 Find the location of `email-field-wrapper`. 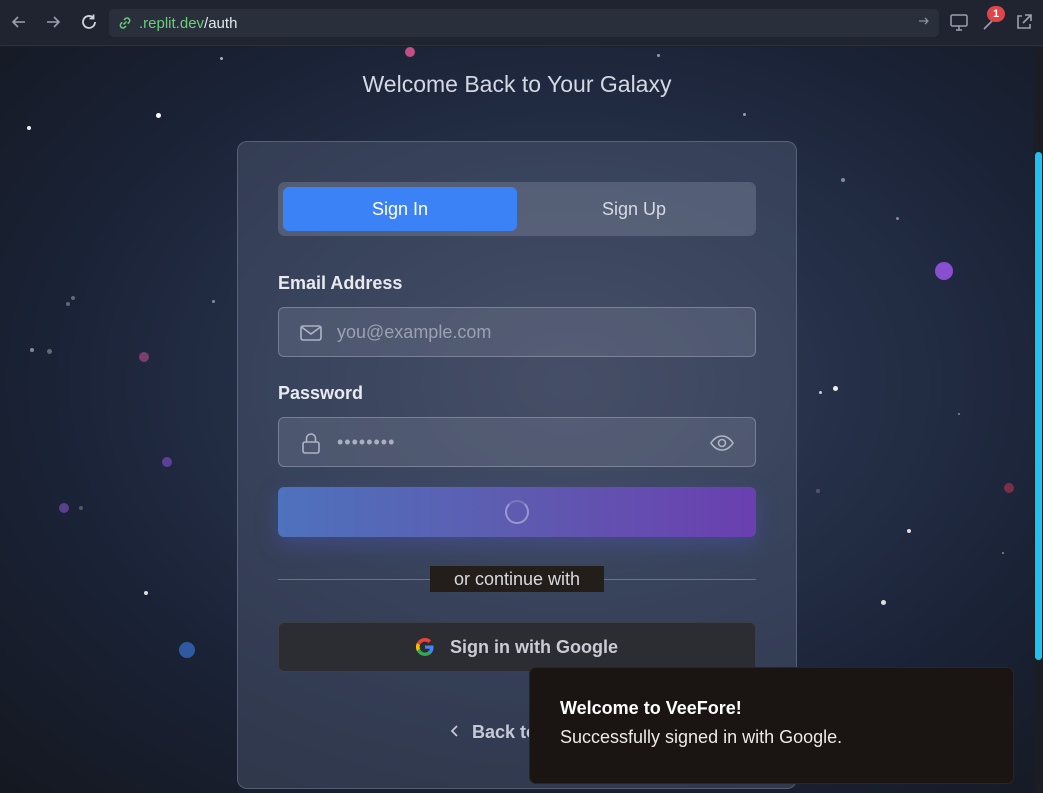

email-field-wrapper is located at coordinates (517, 332).